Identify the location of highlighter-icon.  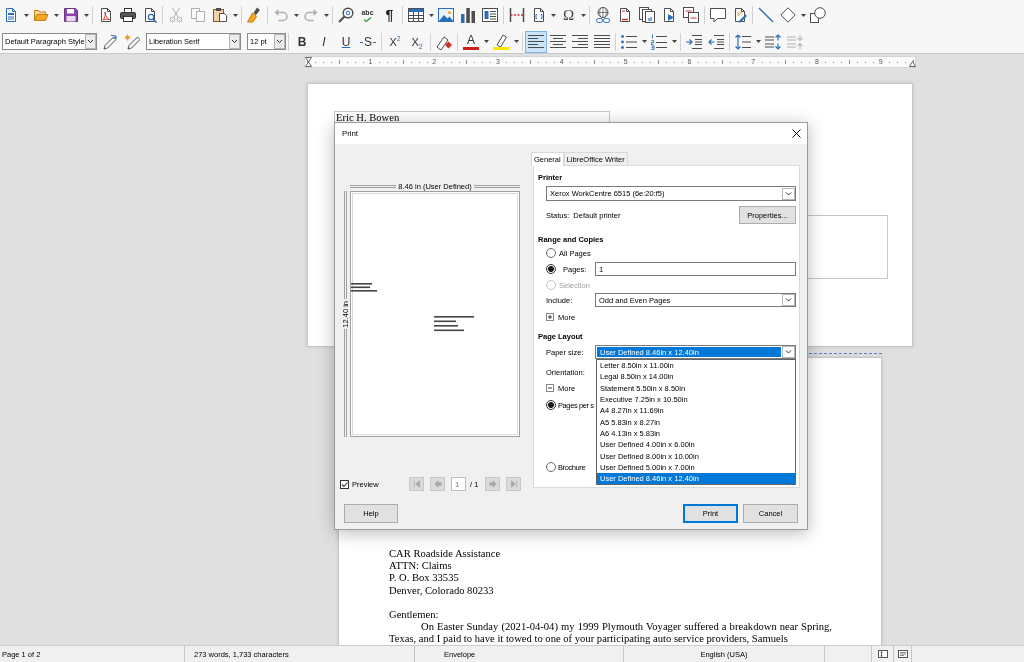
(501, 41).